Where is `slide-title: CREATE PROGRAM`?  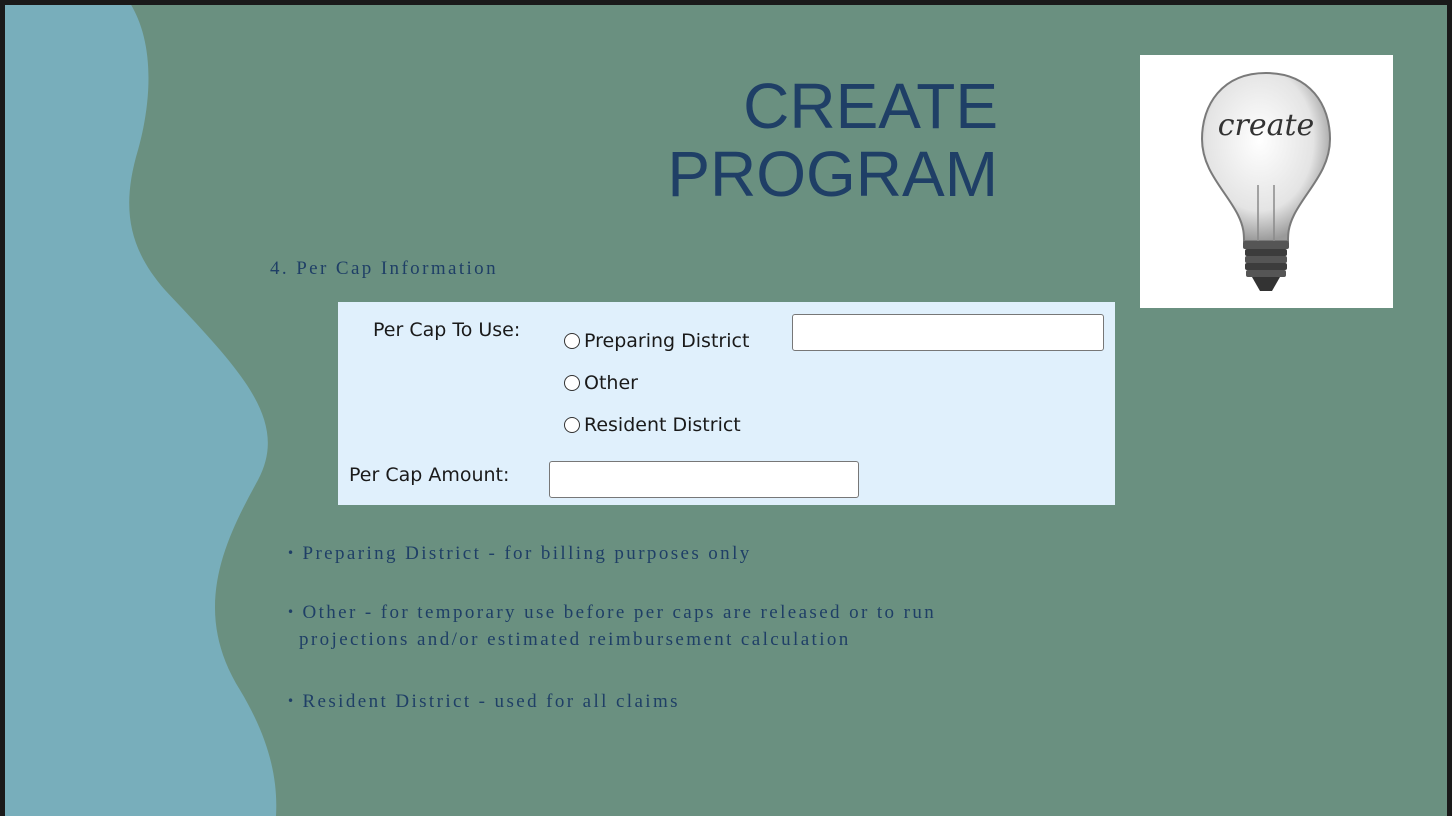 slide-title: CREATE PROGRAM is located at coordinates (698, 140).